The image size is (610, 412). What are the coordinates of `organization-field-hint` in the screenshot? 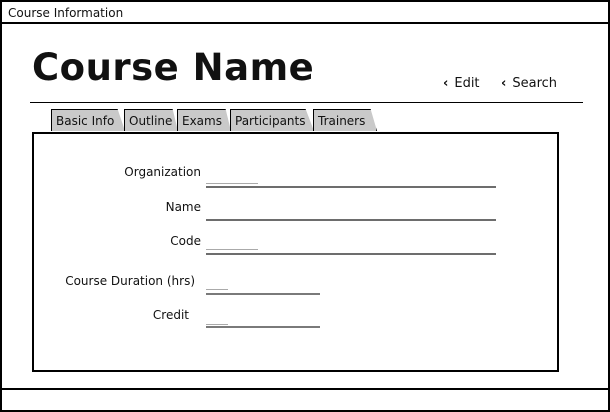 It's located at (232, 183).